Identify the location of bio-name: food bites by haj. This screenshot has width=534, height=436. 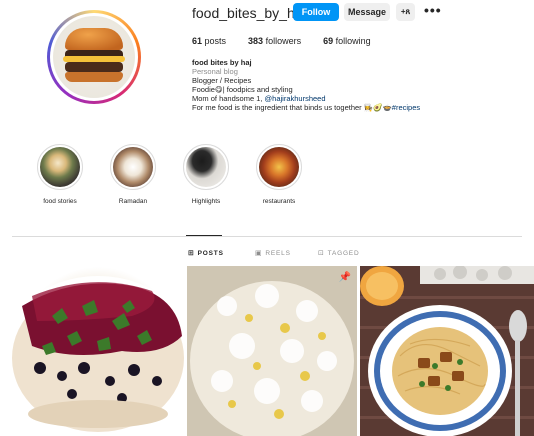
(222, 62).